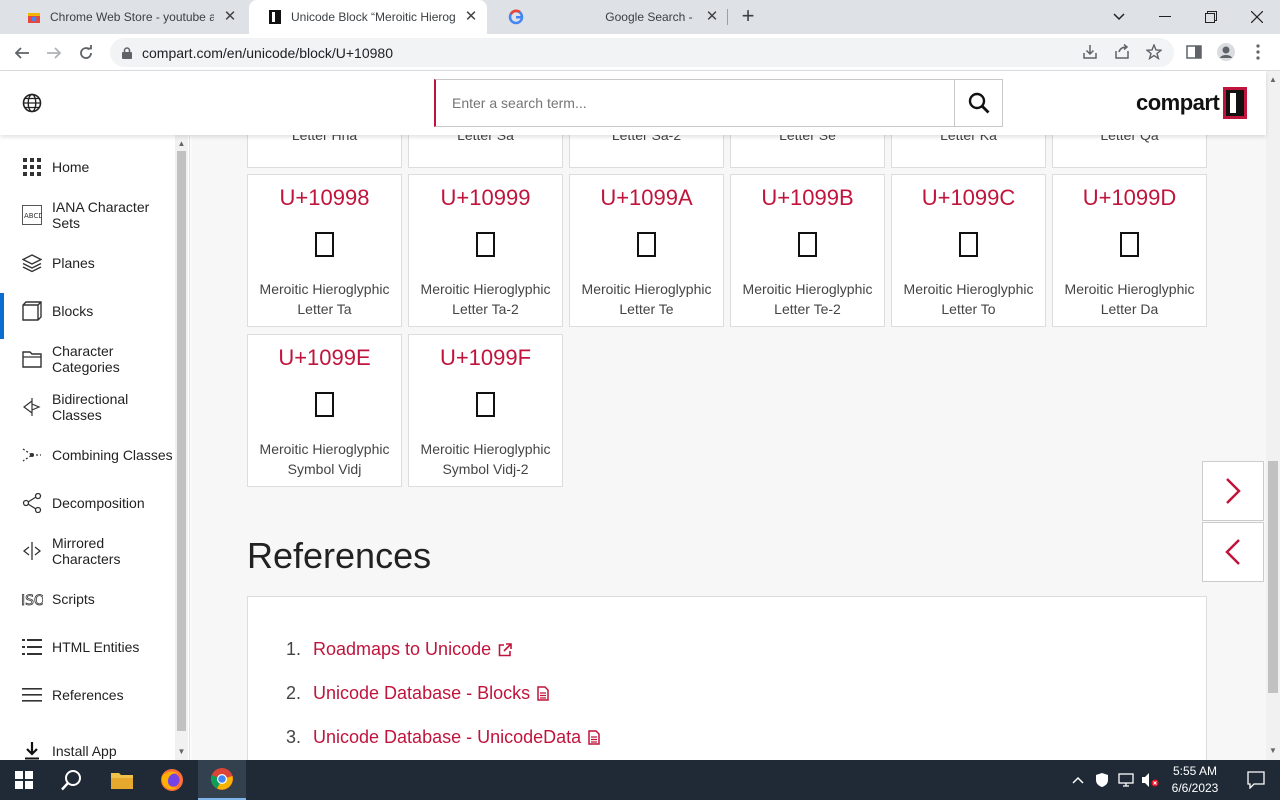  Describe the element at coordinates (87, 215) in the screenshot. I see `sidebar-item-iana: ABCD IANA Character Sets` at that location.